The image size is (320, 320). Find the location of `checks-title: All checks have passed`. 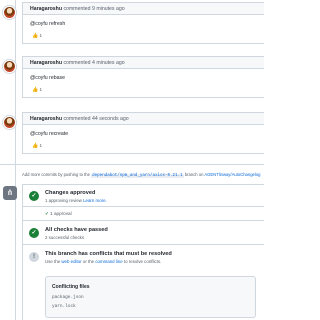

checks-title: All checks have passed is located at coordinates (76, 230).